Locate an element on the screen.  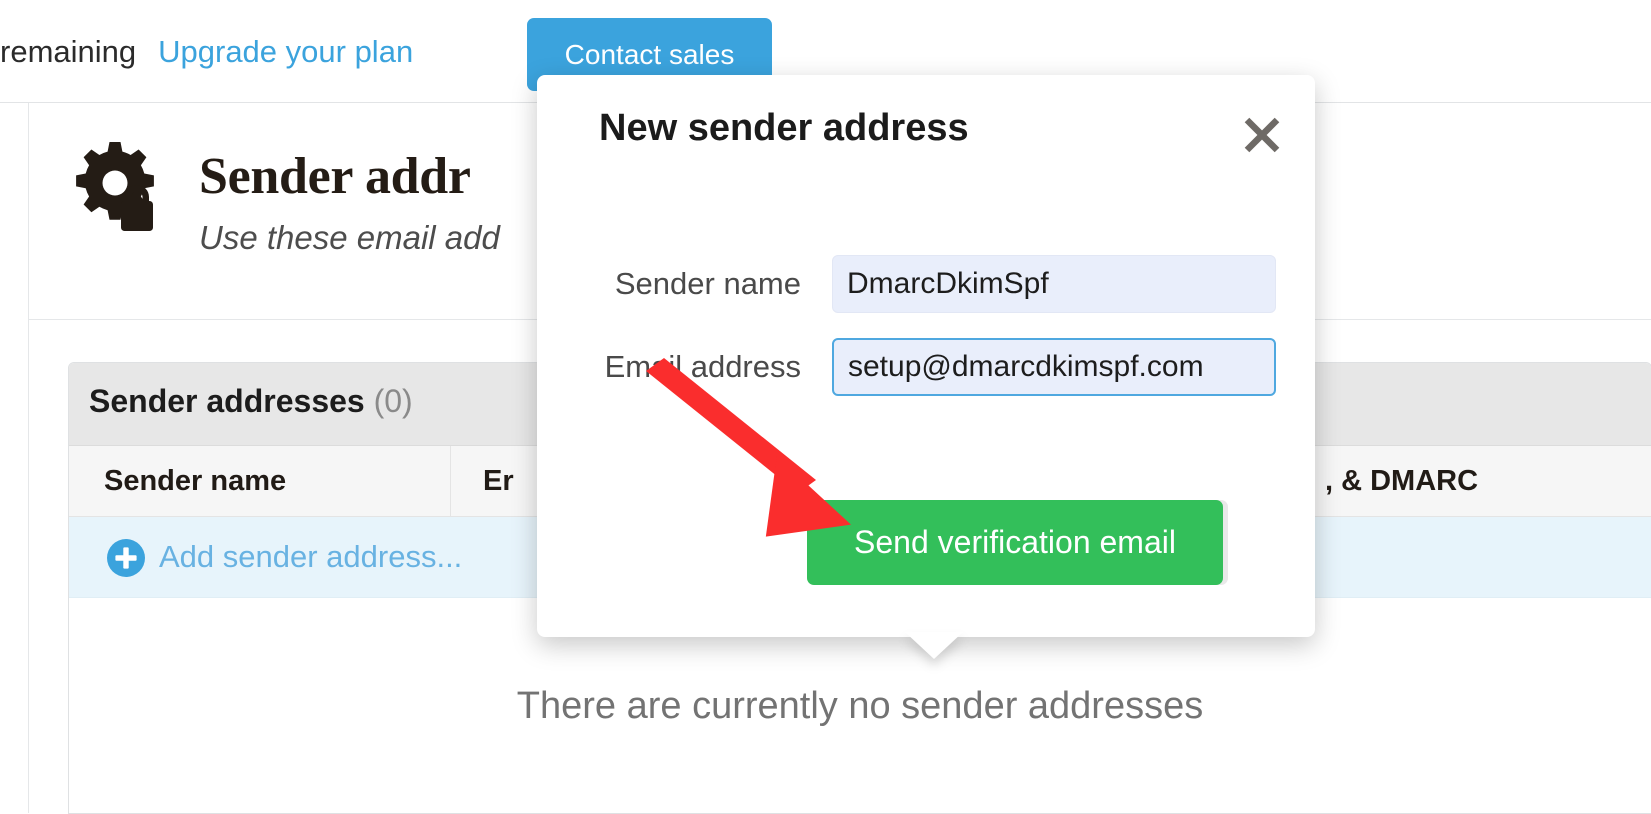
card-header-title-text: Sender addresses is located at coordinates (227, 401).